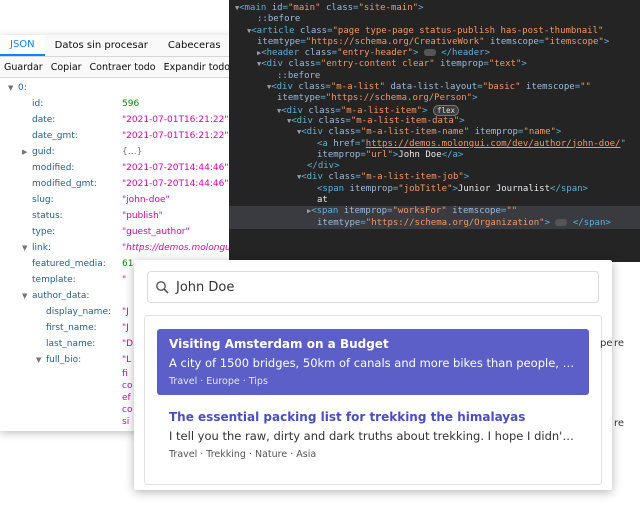 The height and width of the screenshot is (510, 640). Describe the element at coordinates (218, 381) in the screenshot. I see `result-tags: Travel · Europe · Tips` at that location.